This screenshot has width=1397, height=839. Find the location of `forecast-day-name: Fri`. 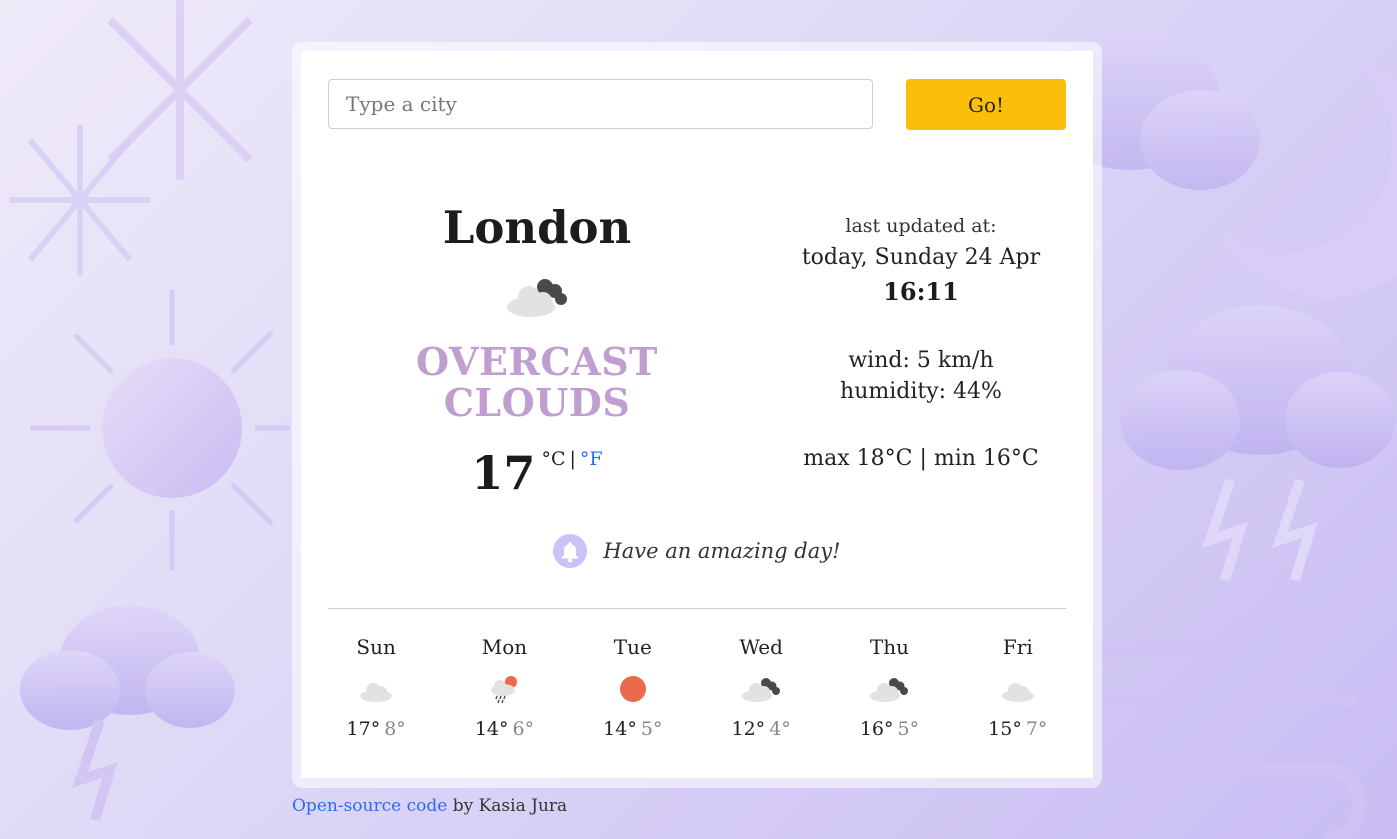

forecast-day-name: Fri is located at coordinates (1017, 647).